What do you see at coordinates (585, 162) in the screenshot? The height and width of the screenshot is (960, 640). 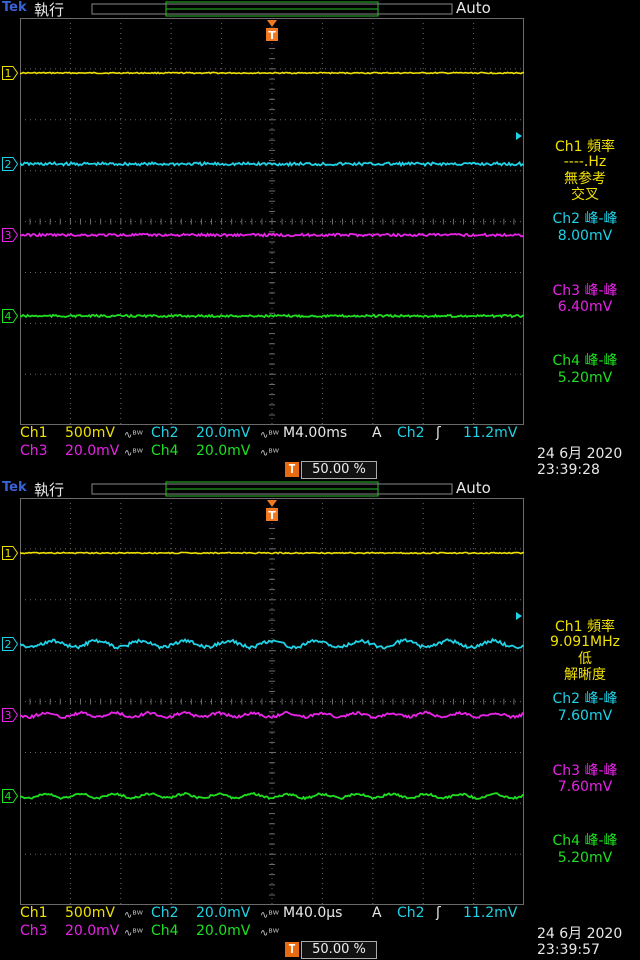 I see `ch1-freq-value: ----.Hz` at bounding box center [585, 162].